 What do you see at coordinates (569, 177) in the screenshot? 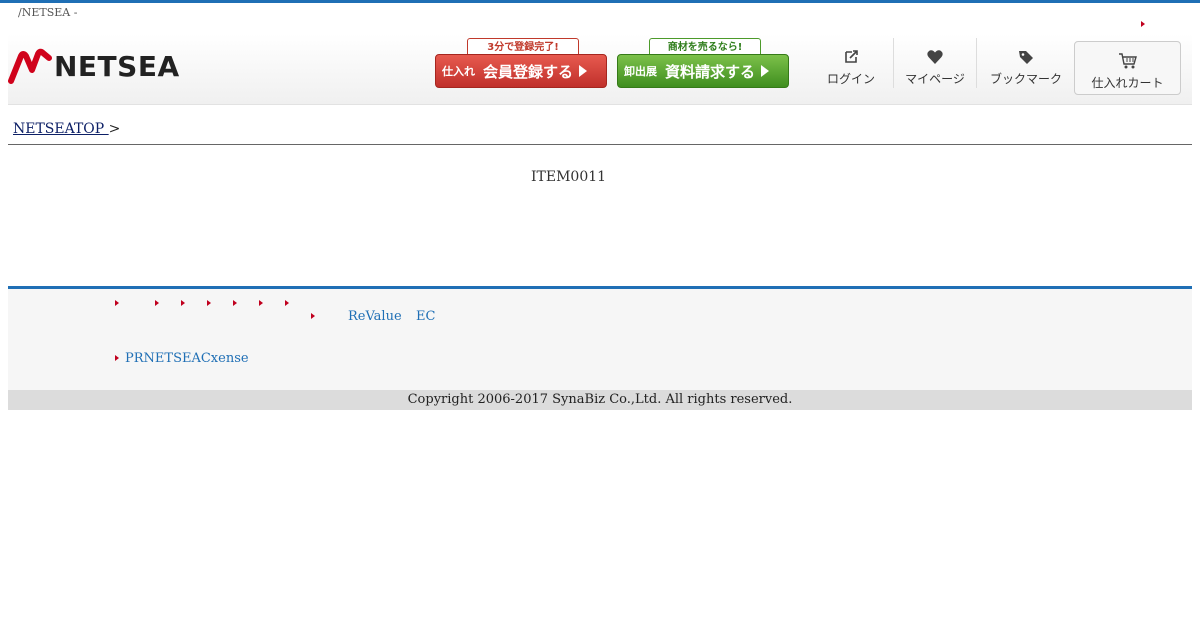
I see `item-code: ITEM0011` at bounding box center [569, 177].